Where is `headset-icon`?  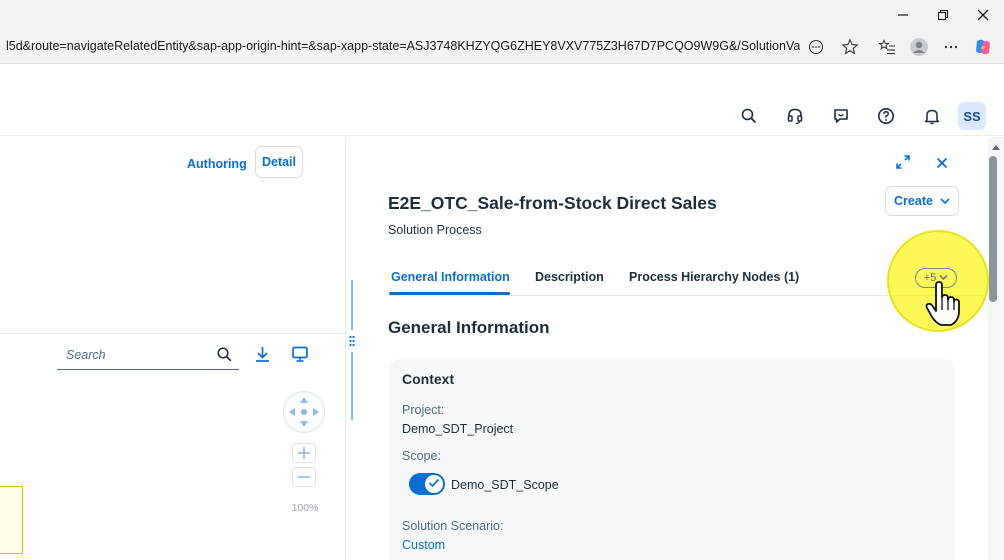 headset-icon is located at coordinates (795, 116).